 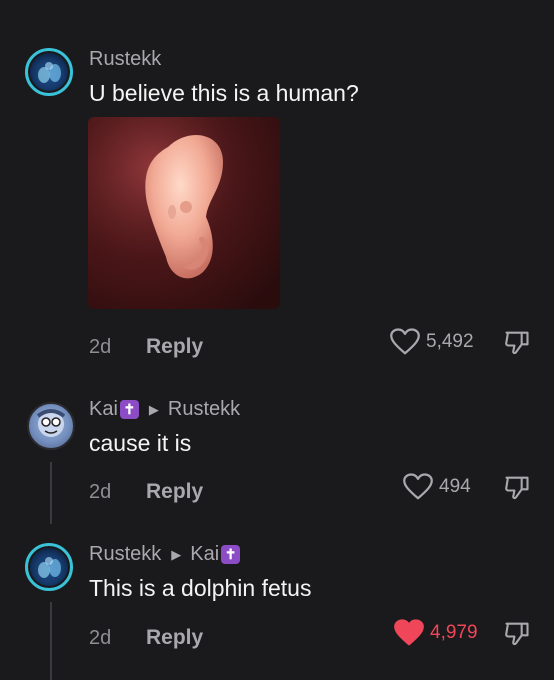 I want to click on comment-text: U believe this is a human?, so click(x=224, y=93).